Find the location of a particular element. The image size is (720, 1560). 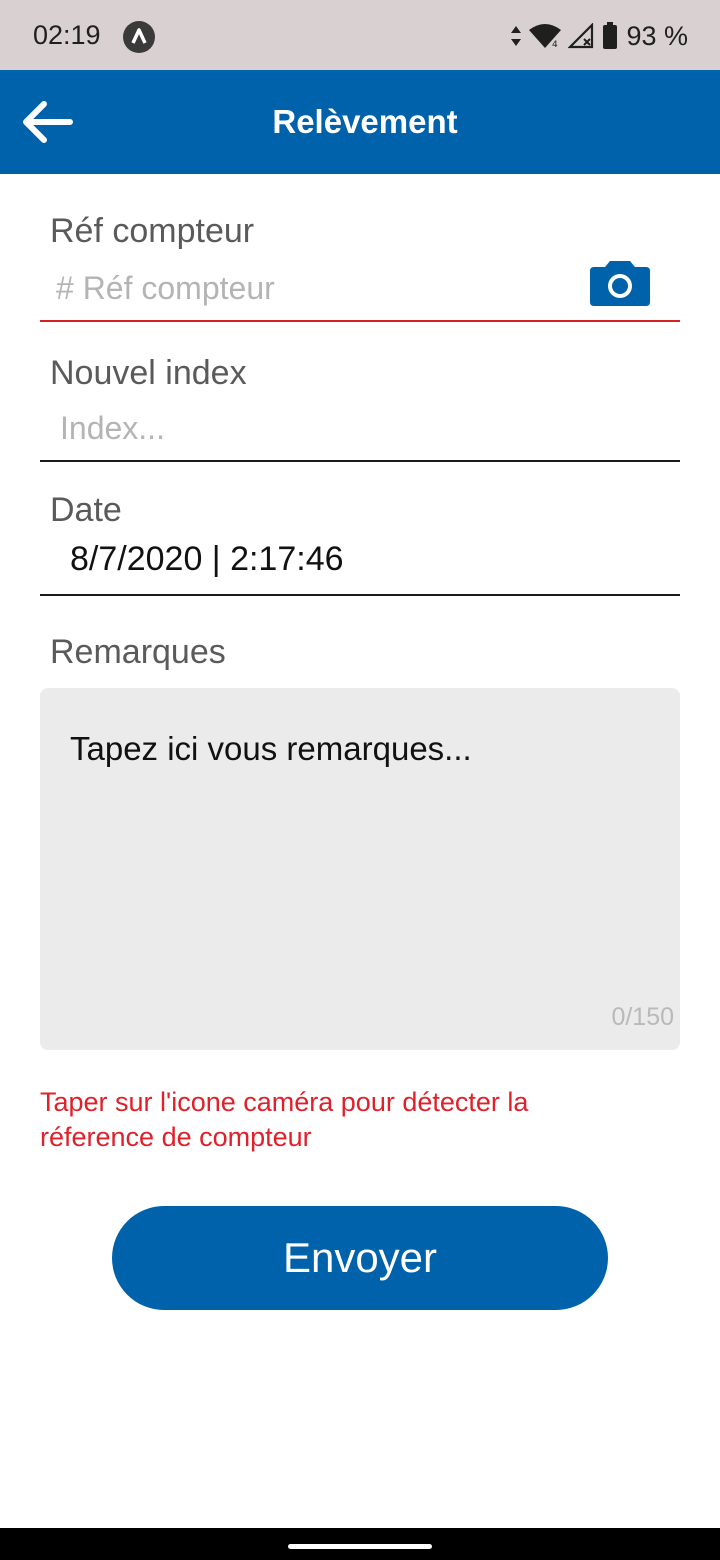

app-bar: Relèvement is located at coordinates (360, 122).